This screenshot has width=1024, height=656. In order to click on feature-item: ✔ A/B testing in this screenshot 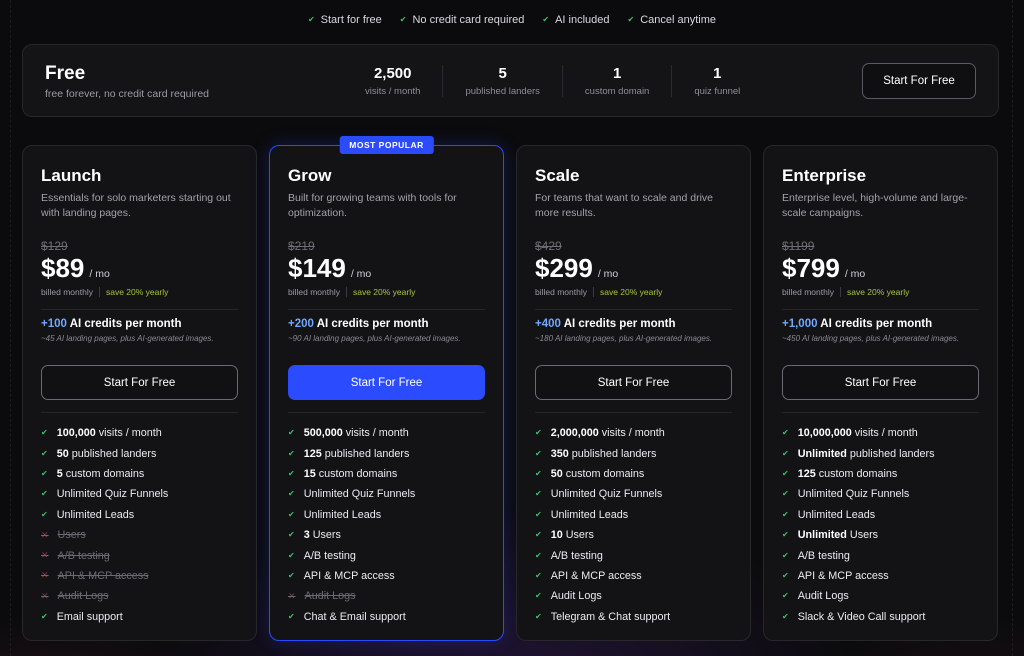, I will do `click(637, 555)`.